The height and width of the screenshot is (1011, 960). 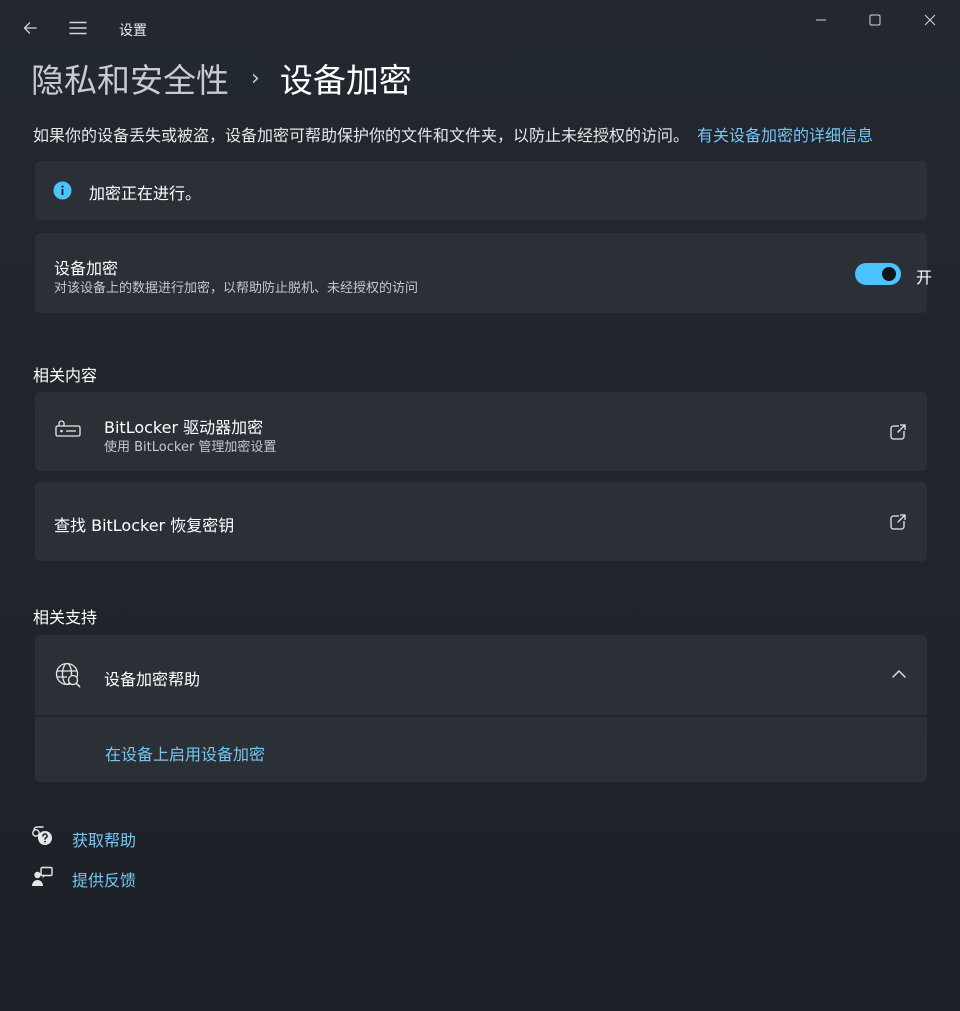 What do you see at coordinates (878, 274) in the screenshot?
I see `device-encryption-toggle` at bounding box center [878, 274].